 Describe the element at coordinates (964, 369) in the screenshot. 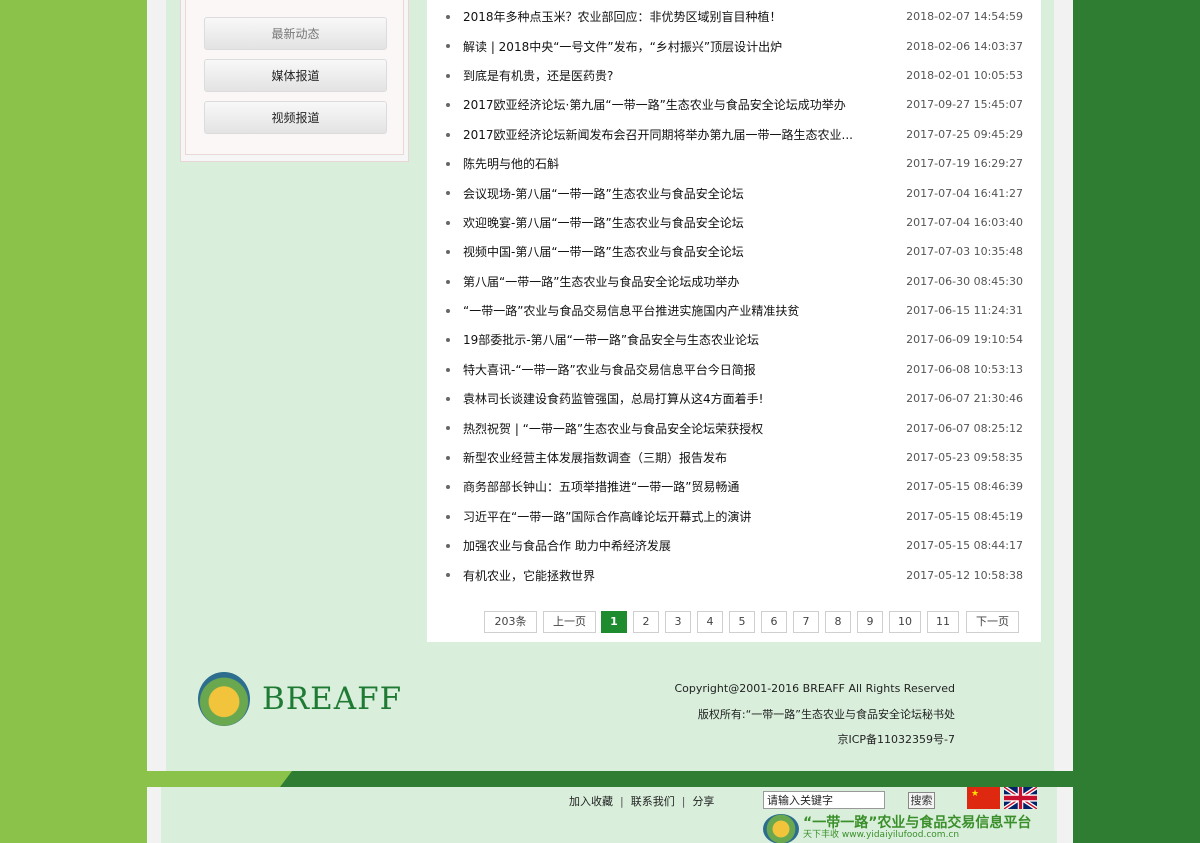

I see `news-date: 2017-06-08 10:53:13` at that location.